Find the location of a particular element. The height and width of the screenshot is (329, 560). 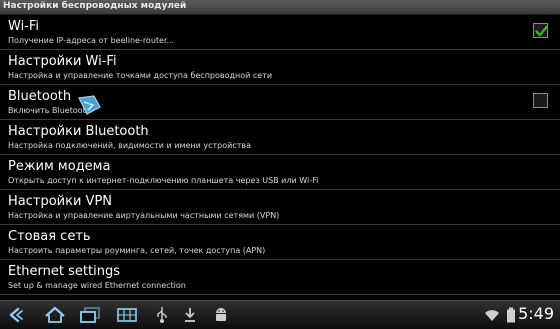

list-item-title: Bluetooth is located at coordinates (40, 96).